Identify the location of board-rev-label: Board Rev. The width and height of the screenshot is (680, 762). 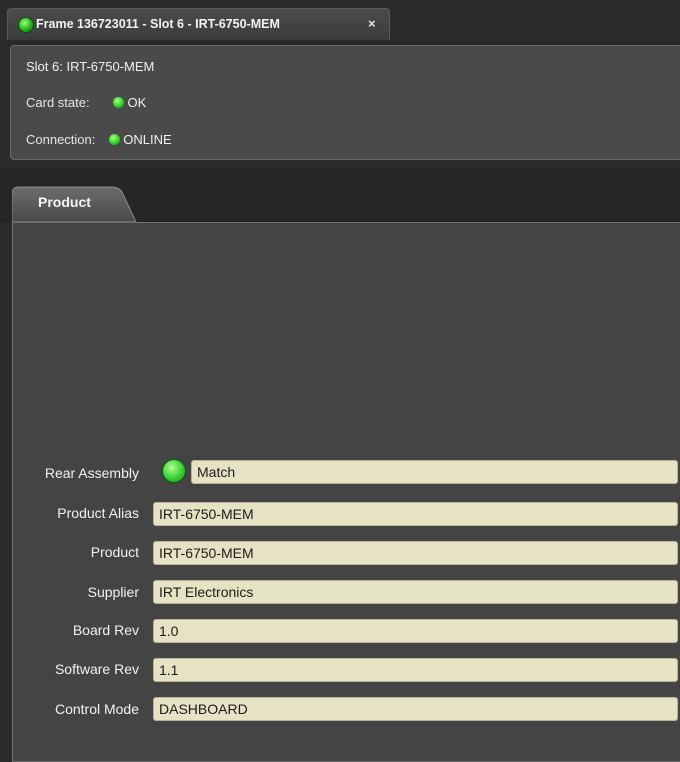
(105, 630).